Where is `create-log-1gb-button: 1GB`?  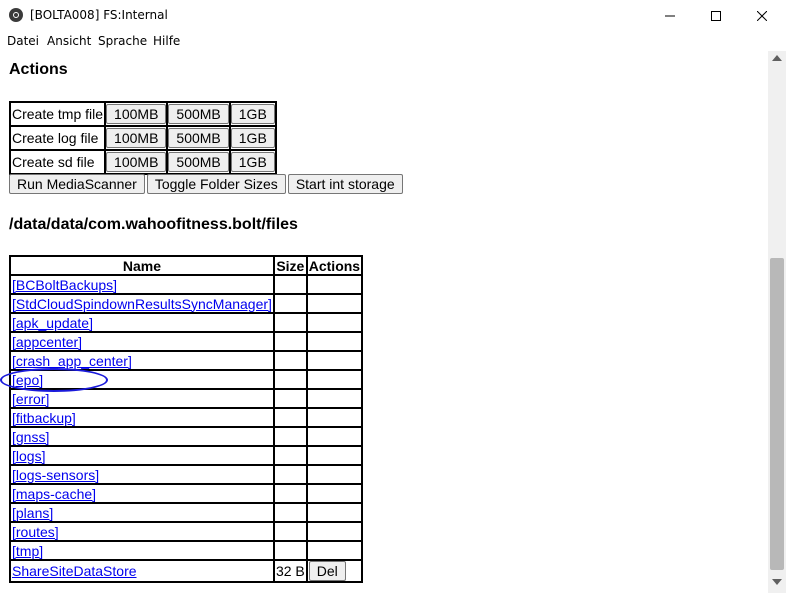
create-log-1gb-button: 1GB is located at coordinates (252, 138).